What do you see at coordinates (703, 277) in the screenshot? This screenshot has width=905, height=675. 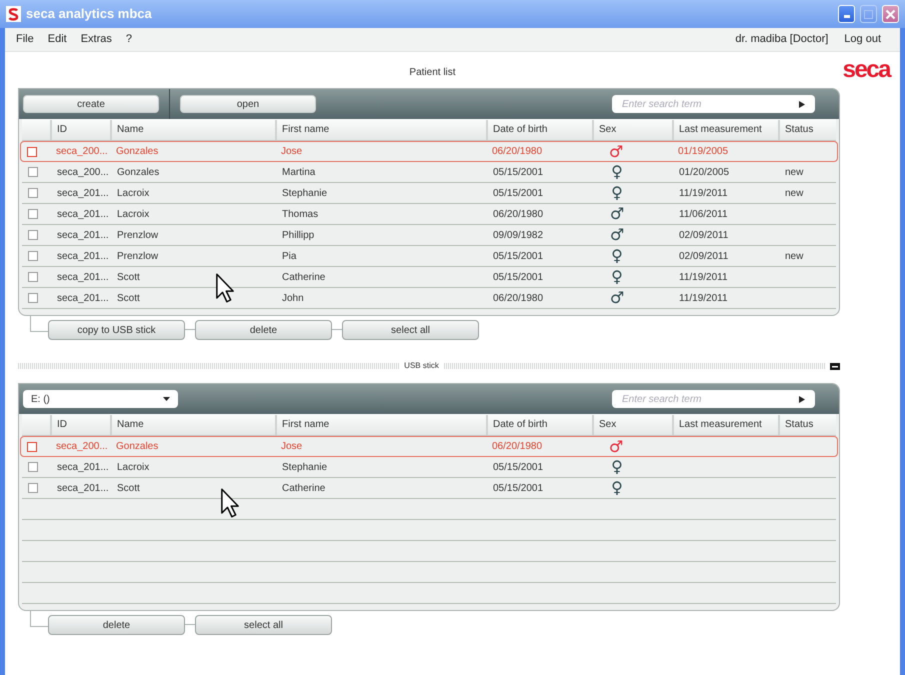 I see `table-cell-text: 11/19/2011` at bounding box center [703, 277].